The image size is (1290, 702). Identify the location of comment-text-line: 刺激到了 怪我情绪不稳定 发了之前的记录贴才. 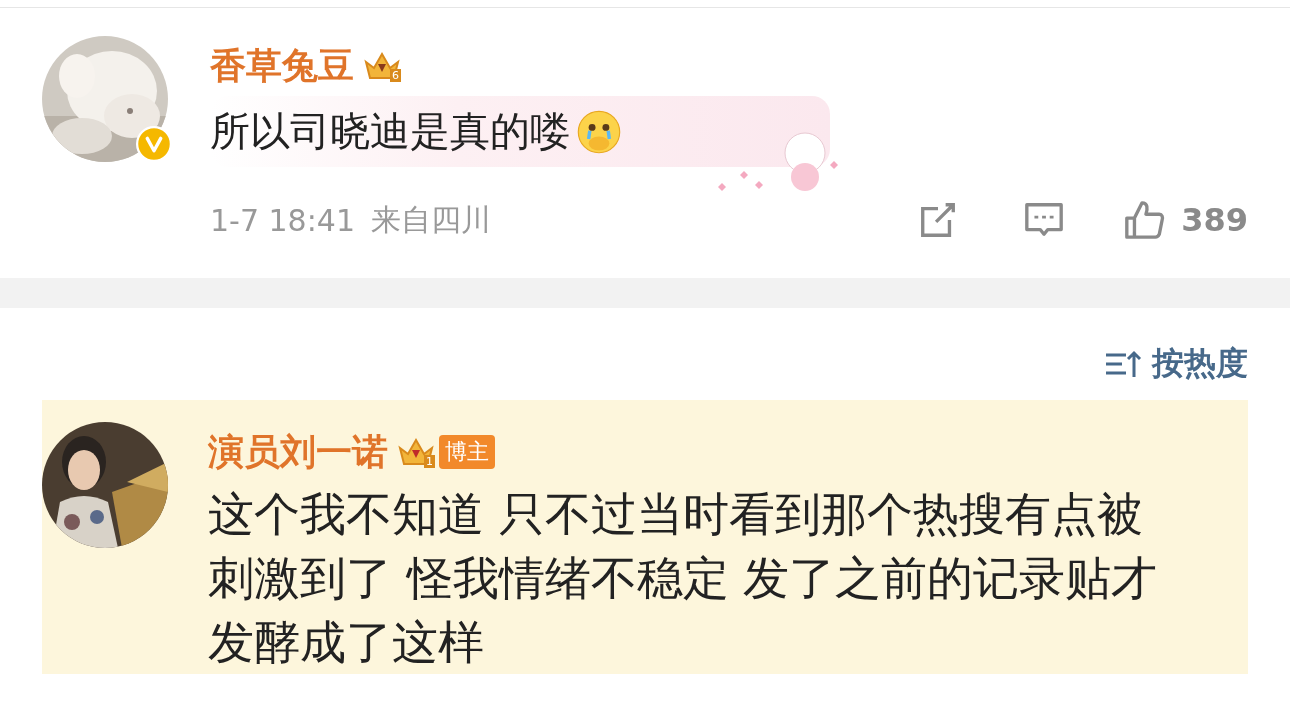
(683, 578).